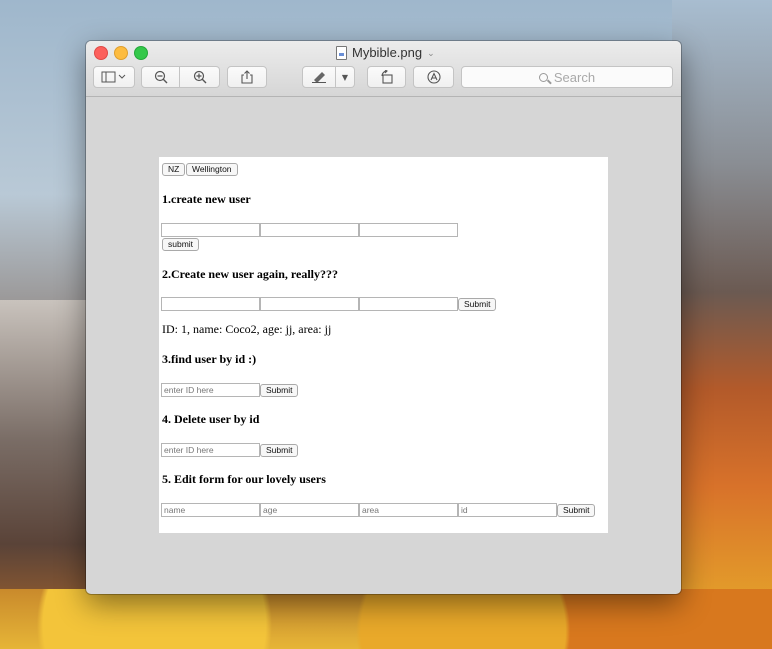  I want to click on annotate-button, so click(433, 77).